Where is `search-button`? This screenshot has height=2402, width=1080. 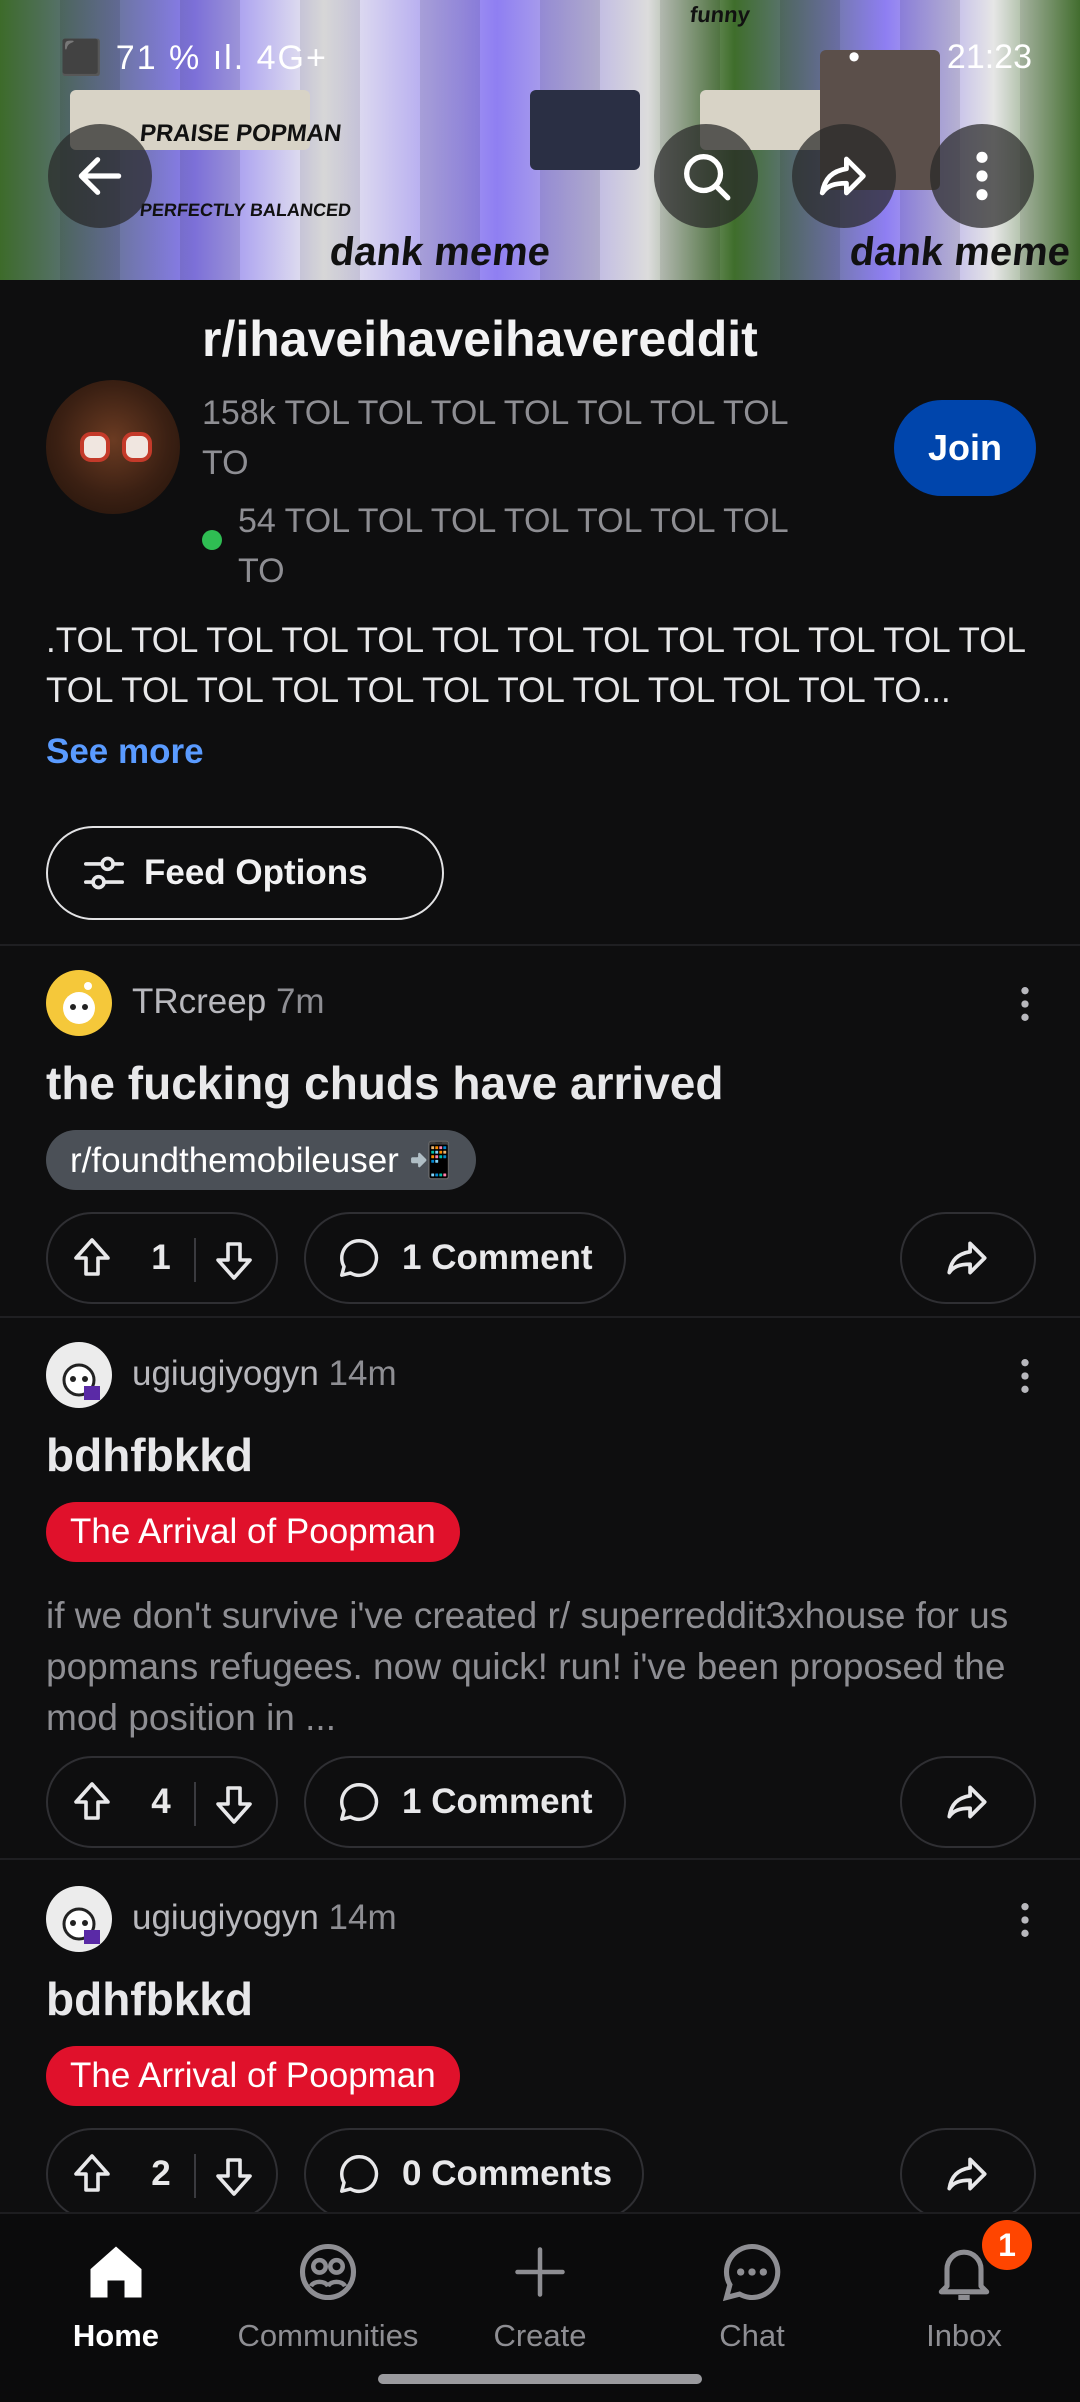
search-button is located at coordinates (706, 176).